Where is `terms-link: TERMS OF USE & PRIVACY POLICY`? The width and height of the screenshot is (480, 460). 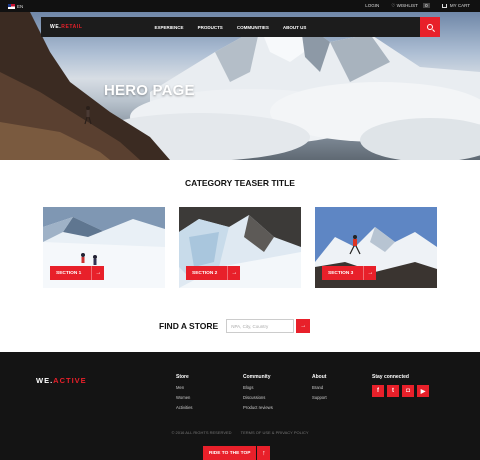 terms-link: TERMS OF USE & PRIVACY POLICY is located at coordinates (275, 432).